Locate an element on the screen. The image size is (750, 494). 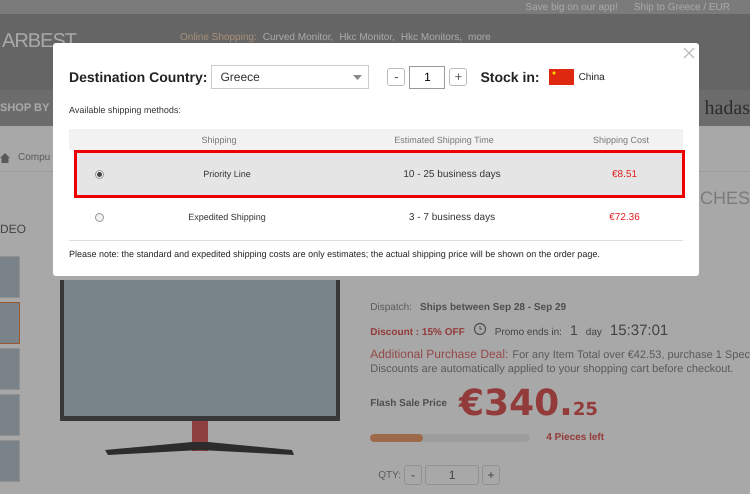
stock-country: China is located at coordinates (591, 77).